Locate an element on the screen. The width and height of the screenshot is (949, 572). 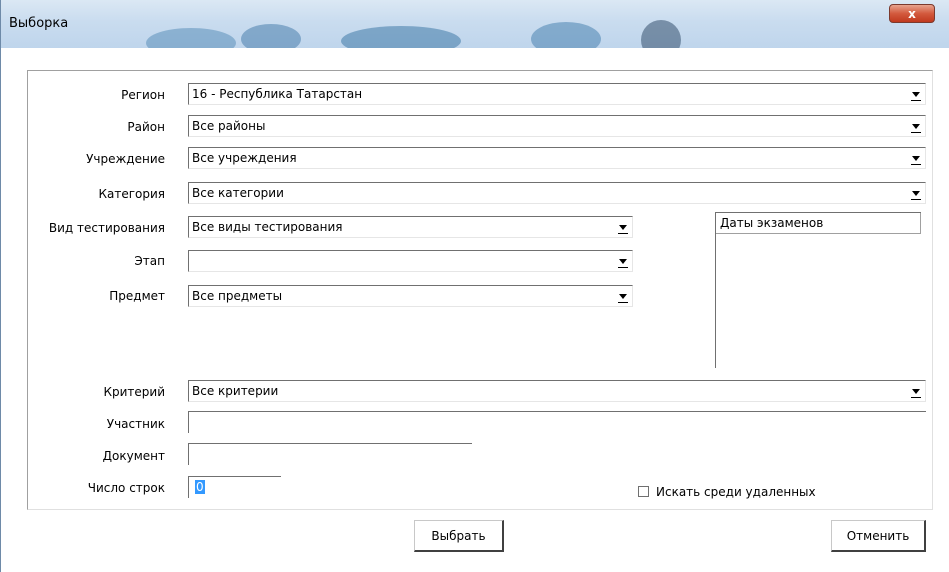
institution-value: Все учреждения is located at coordinates (244, 158).